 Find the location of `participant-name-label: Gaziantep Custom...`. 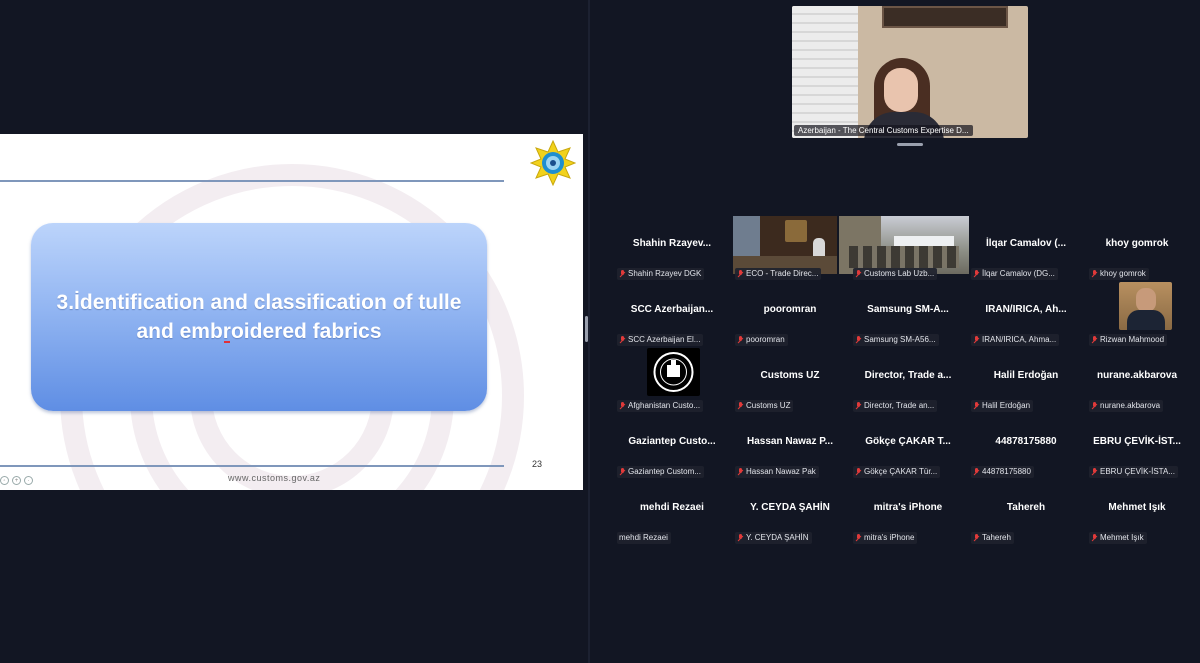

participant-name-label: Gaziantep Custom... is located at coordinates (660, 472).